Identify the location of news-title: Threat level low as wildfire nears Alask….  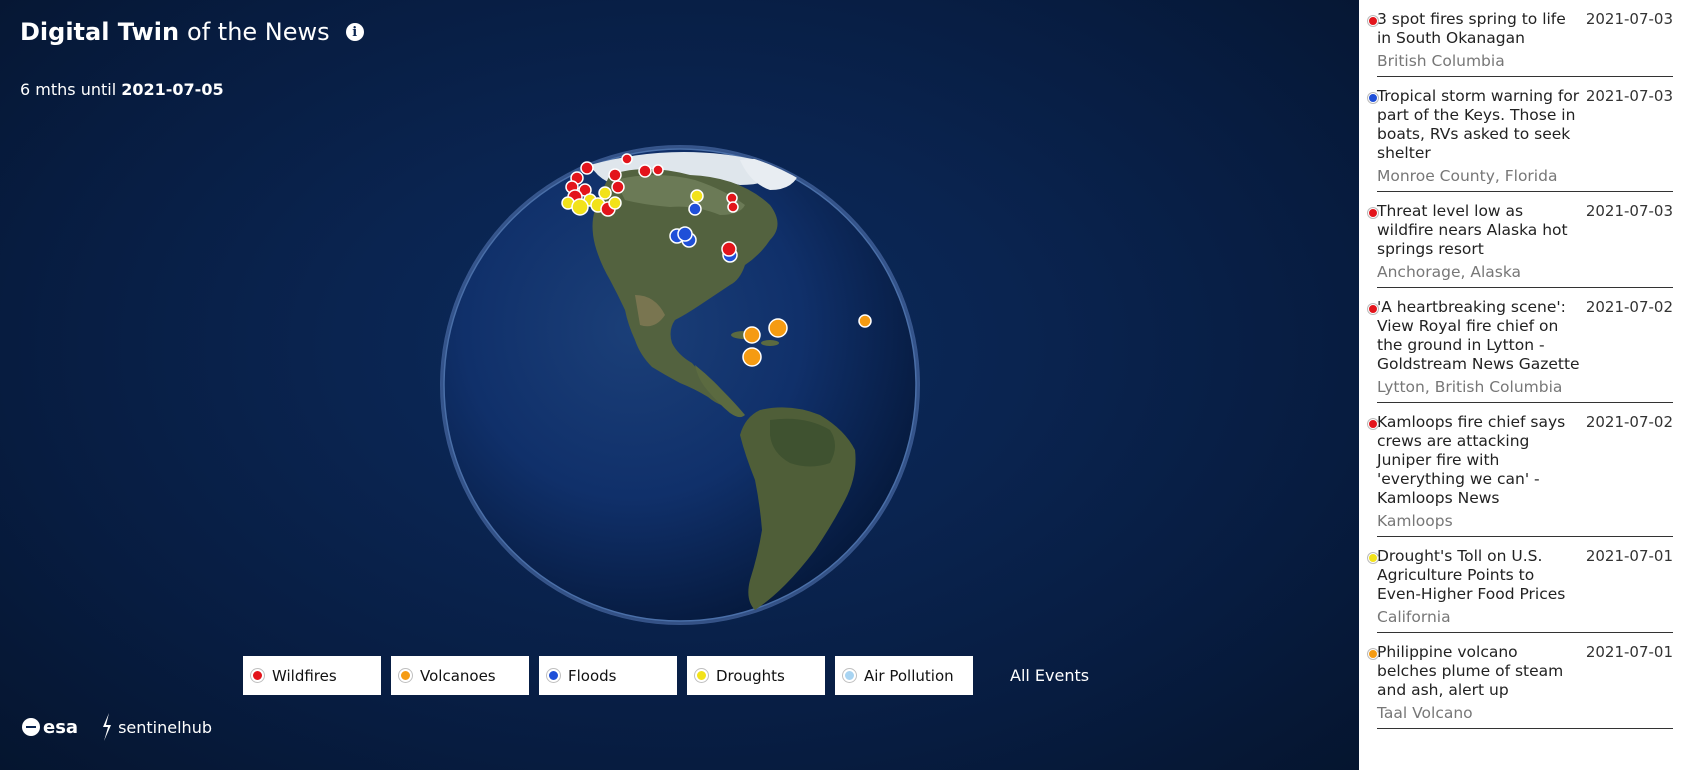
(1472, 230).